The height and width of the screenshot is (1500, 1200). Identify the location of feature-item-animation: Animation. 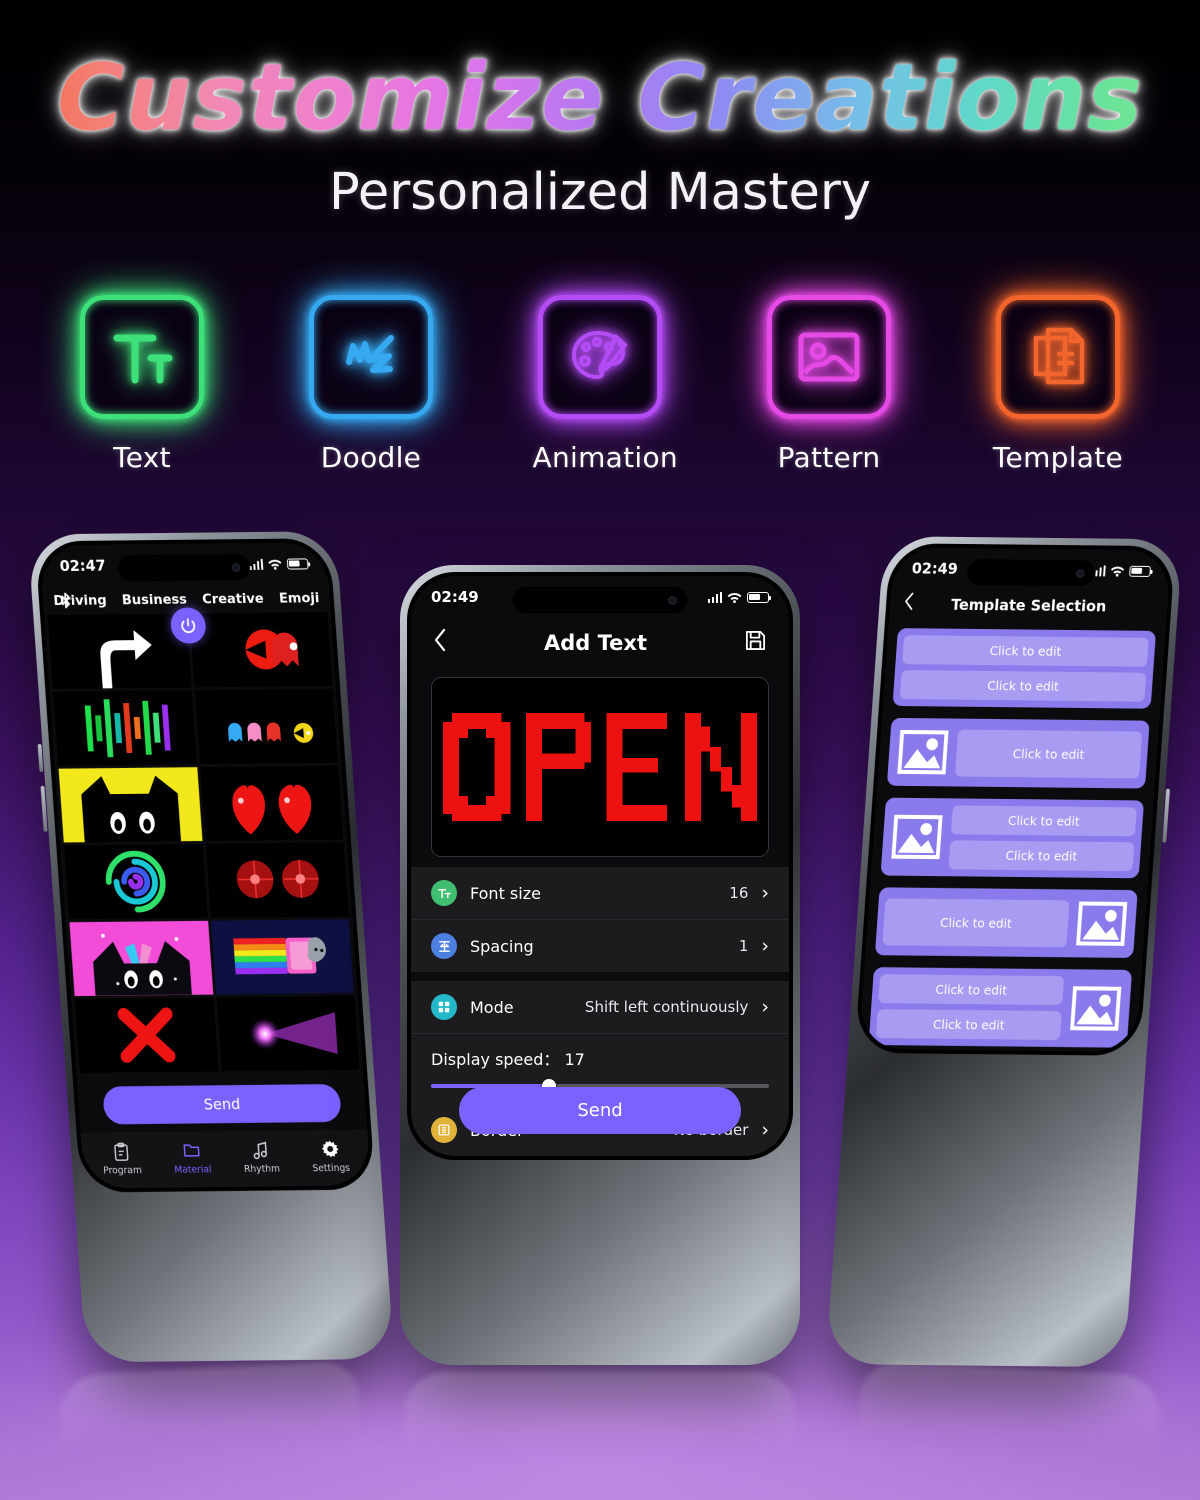
(605, 384).